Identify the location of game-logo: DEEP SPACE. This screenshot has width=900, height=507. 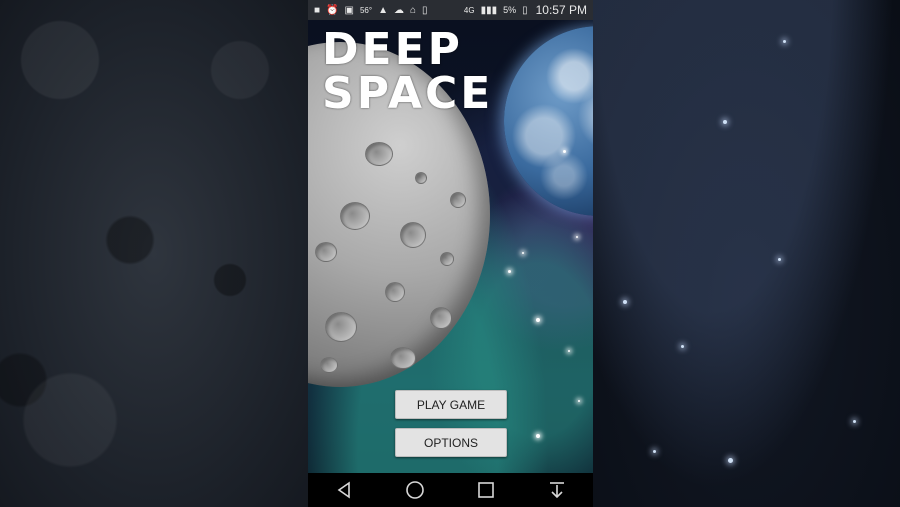
(434, 72).